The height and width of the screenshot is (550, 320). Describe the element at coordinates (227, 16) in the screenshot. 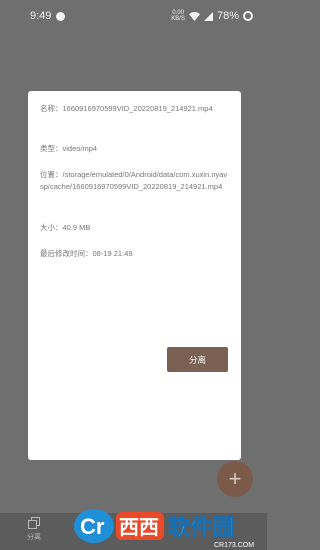

I see `battery-percent: 78%` at that location.